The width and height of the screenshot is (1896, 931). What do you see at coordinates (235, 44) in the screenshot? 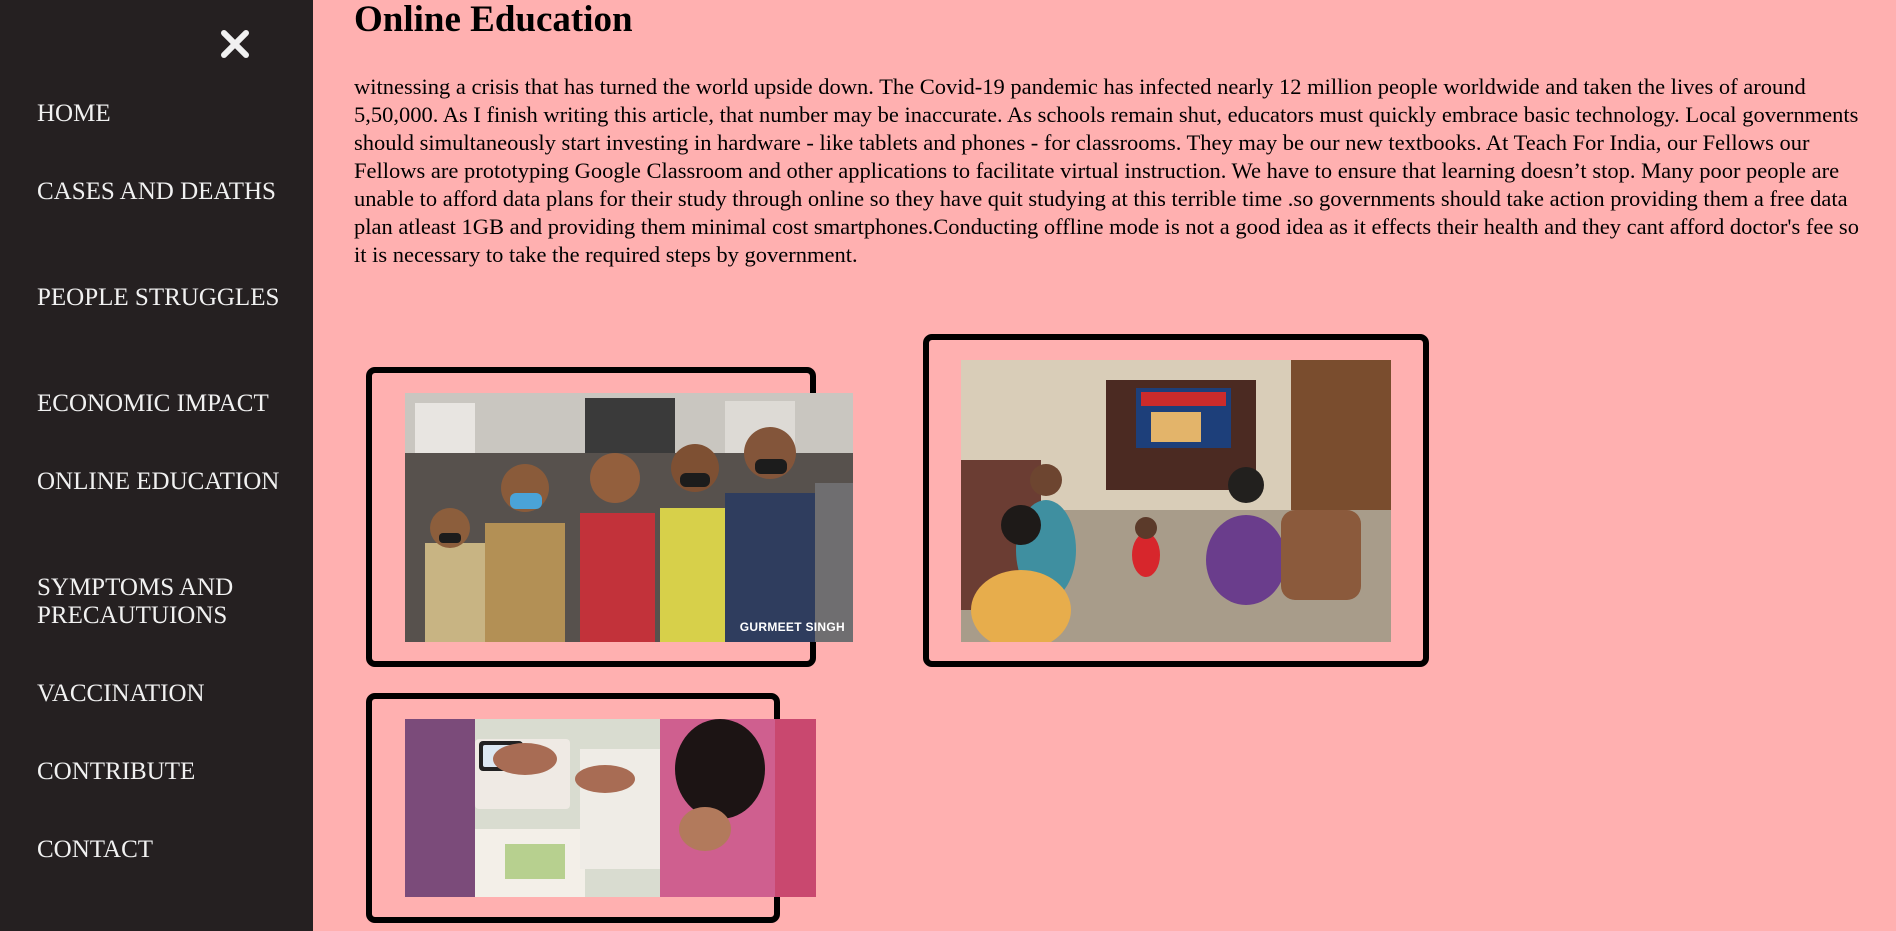
I see `close-icon` at bounding box center [235, 44].